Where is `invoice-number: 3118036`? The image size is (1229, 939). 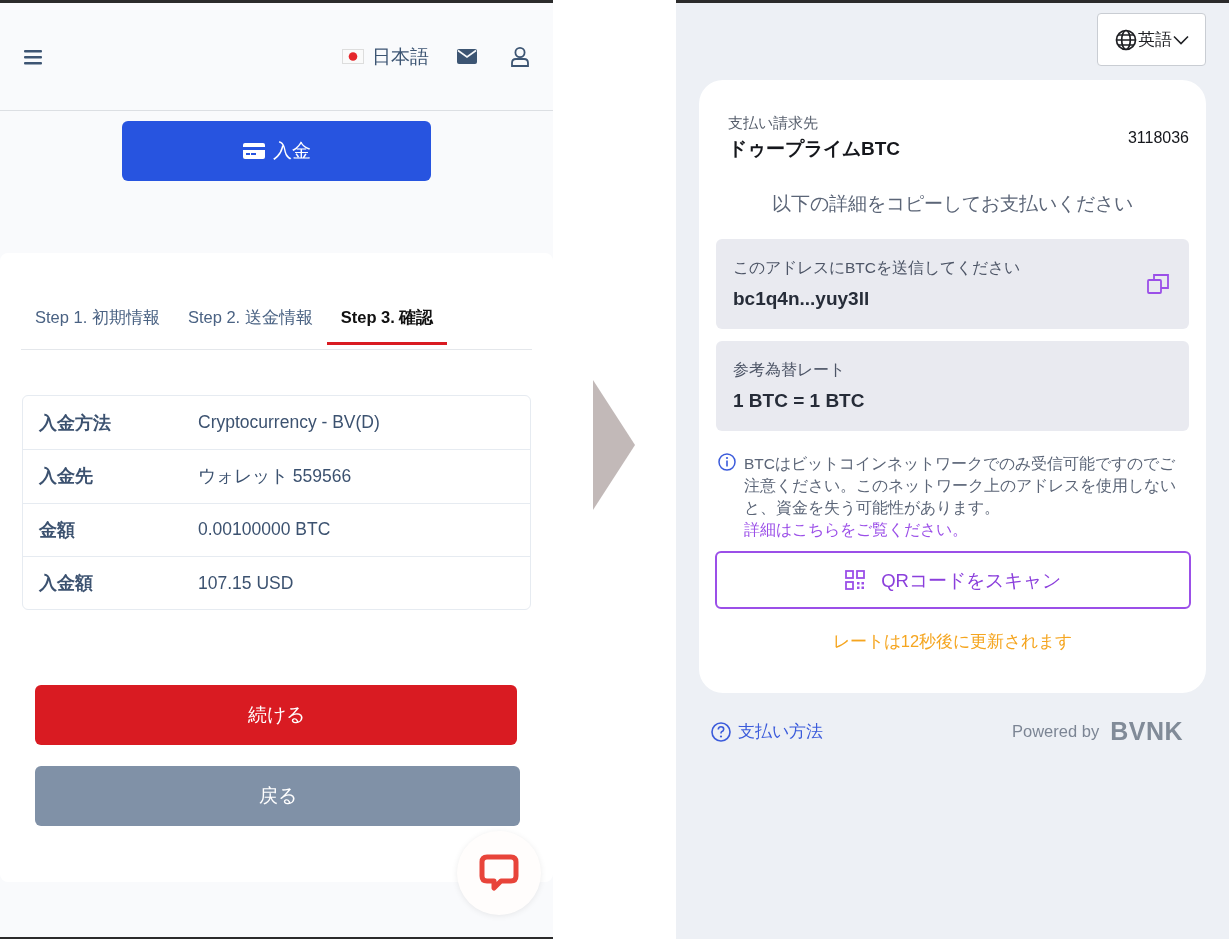 invoice-number: 3118036 is located at coordinates (1158, 138).